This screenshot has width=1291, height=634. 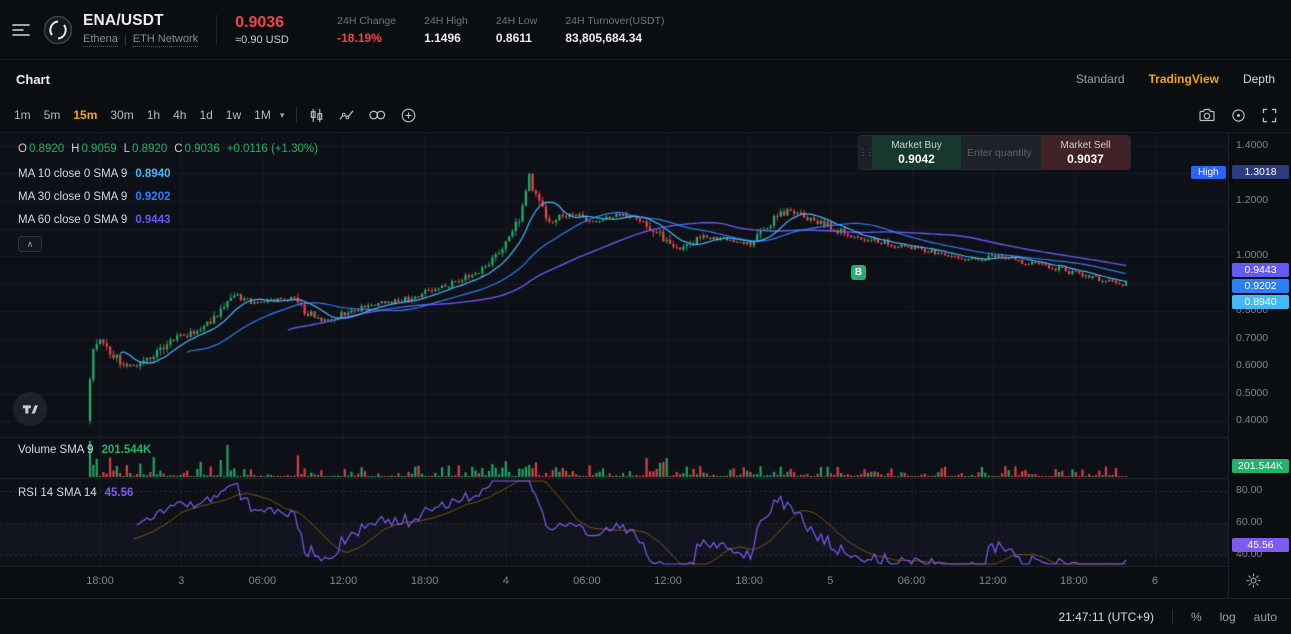 I want to click on time-label: 3, so click(x=181, y=581).